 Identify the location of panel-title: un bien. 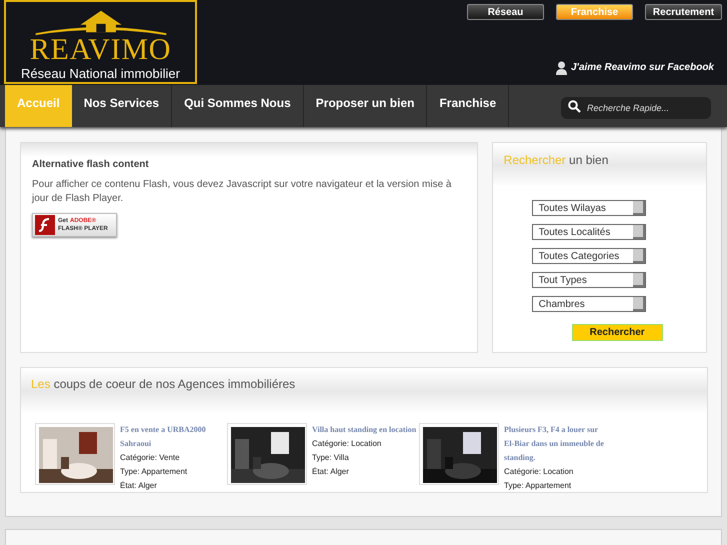
(588, 160).